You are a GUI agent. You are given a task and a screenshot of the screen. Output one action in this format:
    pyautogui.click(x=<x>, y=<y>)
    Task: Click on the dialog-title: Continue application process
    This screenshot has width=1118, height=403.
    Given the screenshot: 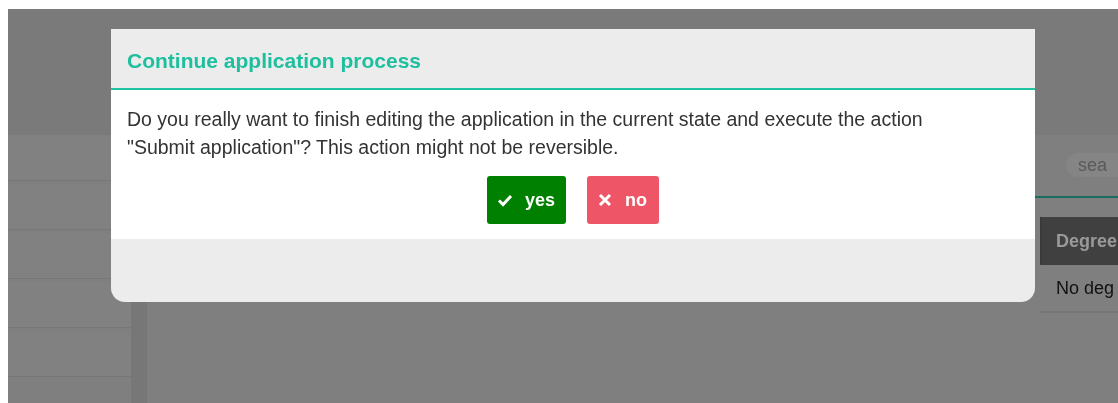 What is the action you would take?
    pyautogui.click(x=274, y=60)
    